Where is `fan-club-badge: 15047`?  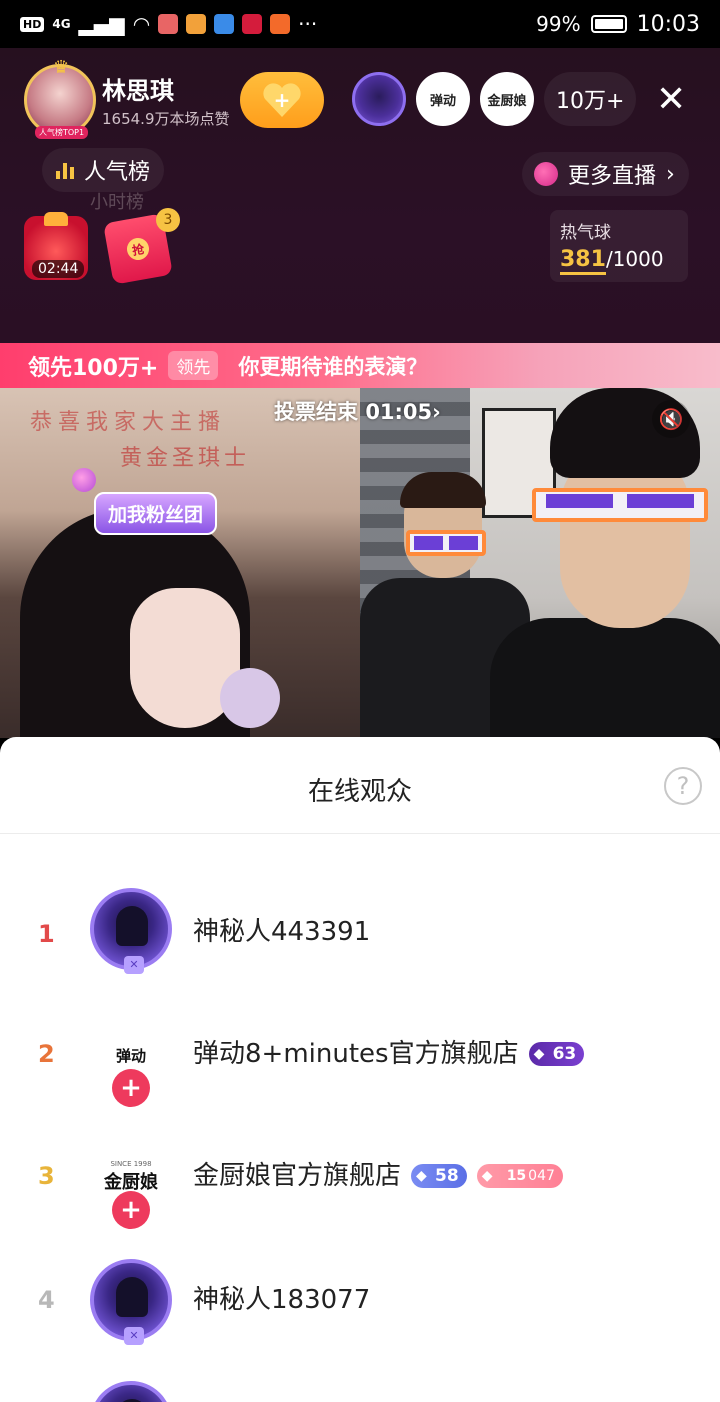 fan-club-badge: 15047 is located at coordinates (519, 1176).